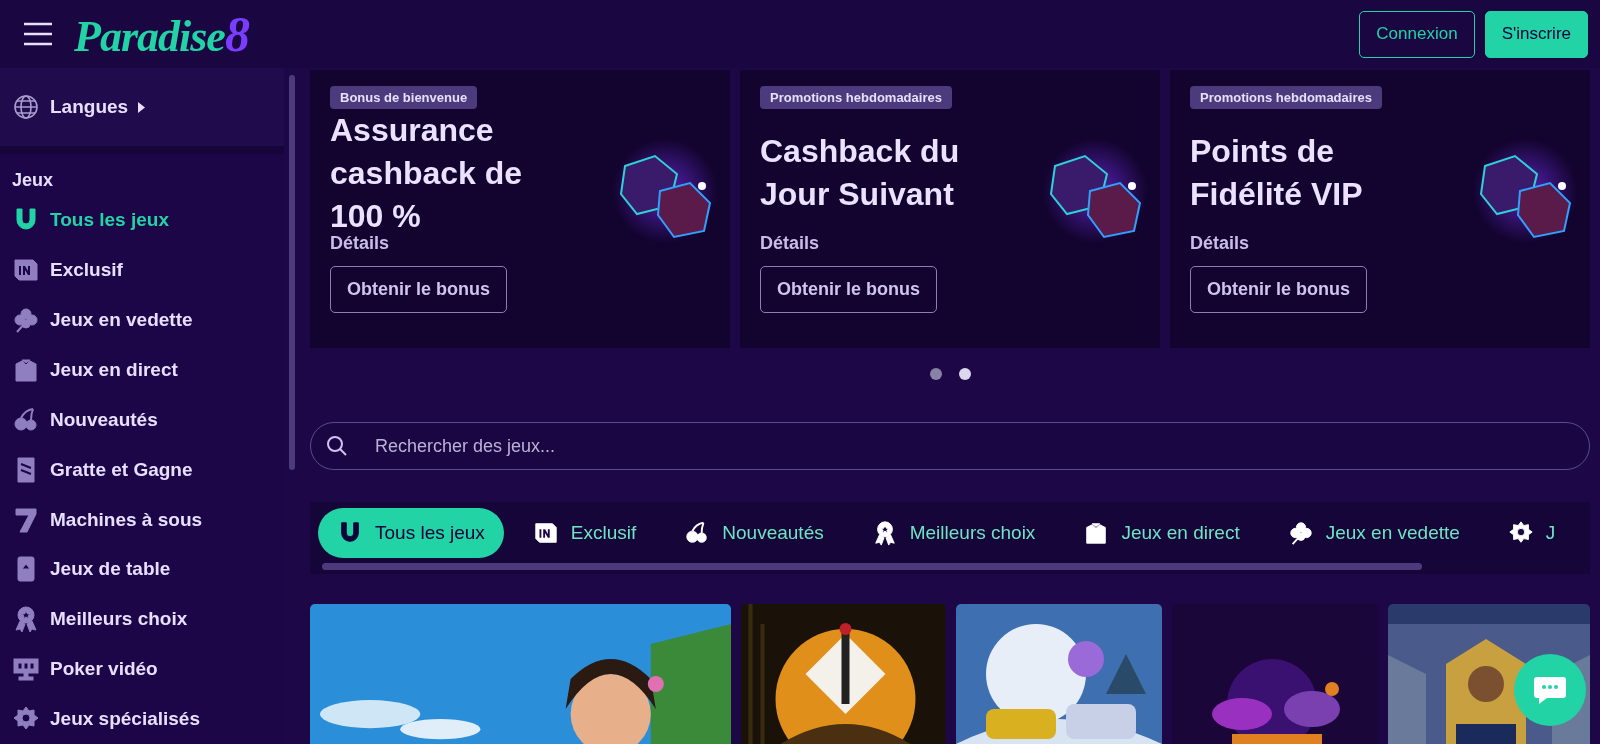 Image resolution: width=1600 pixels, height=744 pixels. Describe the element at coordinates (584, 533) in the screenshot. I see `category-tab: Exclusif` at that location.